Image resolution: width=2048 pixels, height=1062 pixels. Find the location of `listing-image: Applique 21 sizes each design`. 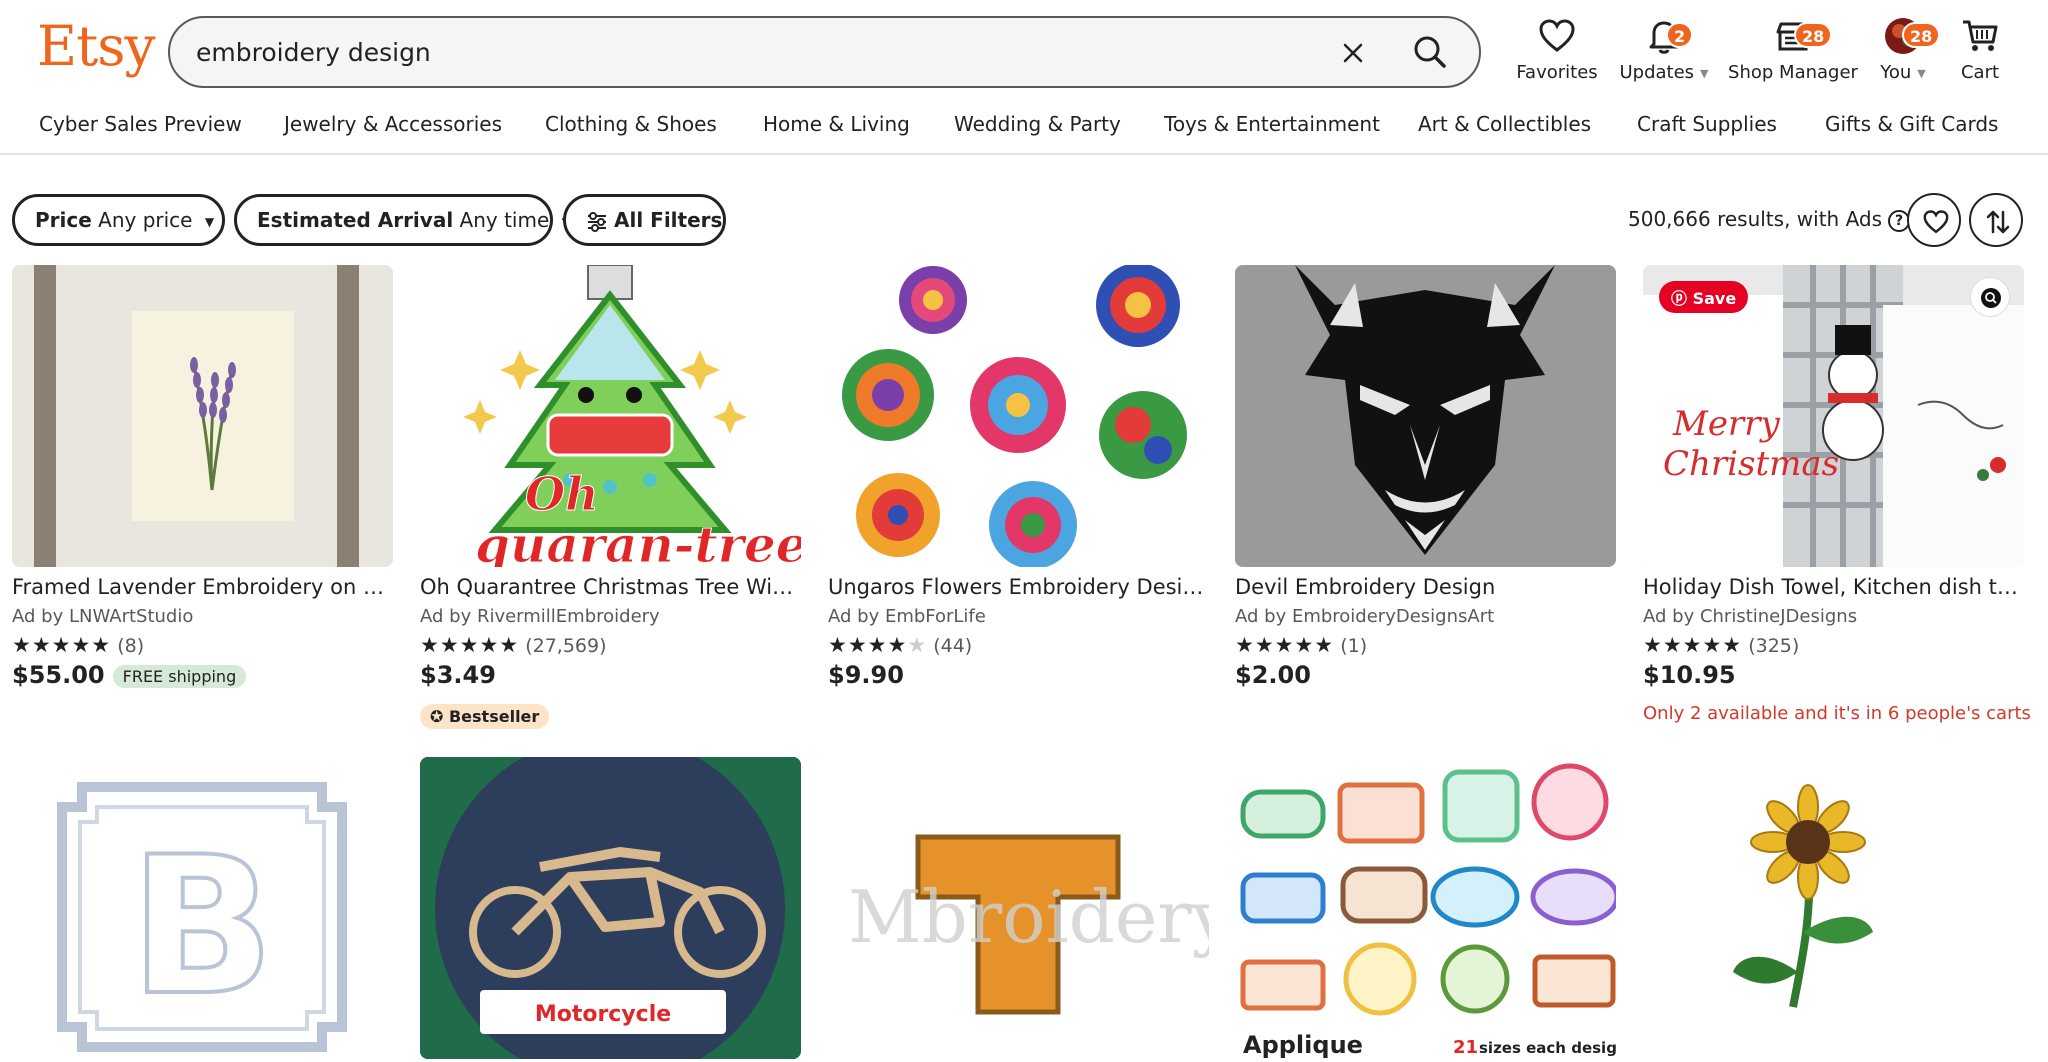

listing-image: Applique 21 sizes each design is located at coordinates (1425, 908).